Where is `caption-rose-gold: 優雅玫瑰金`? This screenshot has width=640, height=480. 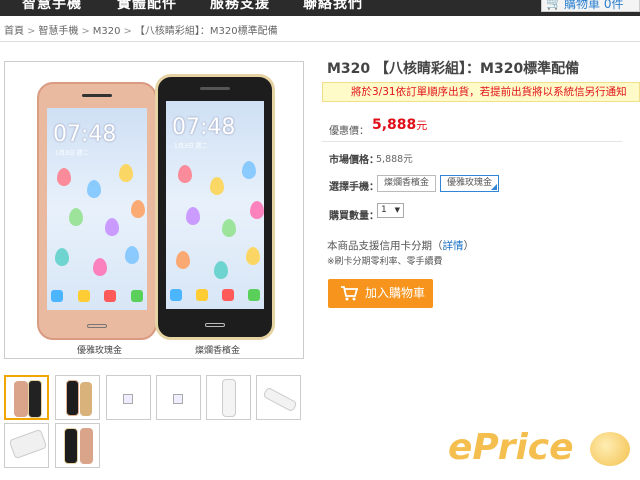 caption-rose-gold: 優雅玫瑰金 is located at coordinates (100, 351).